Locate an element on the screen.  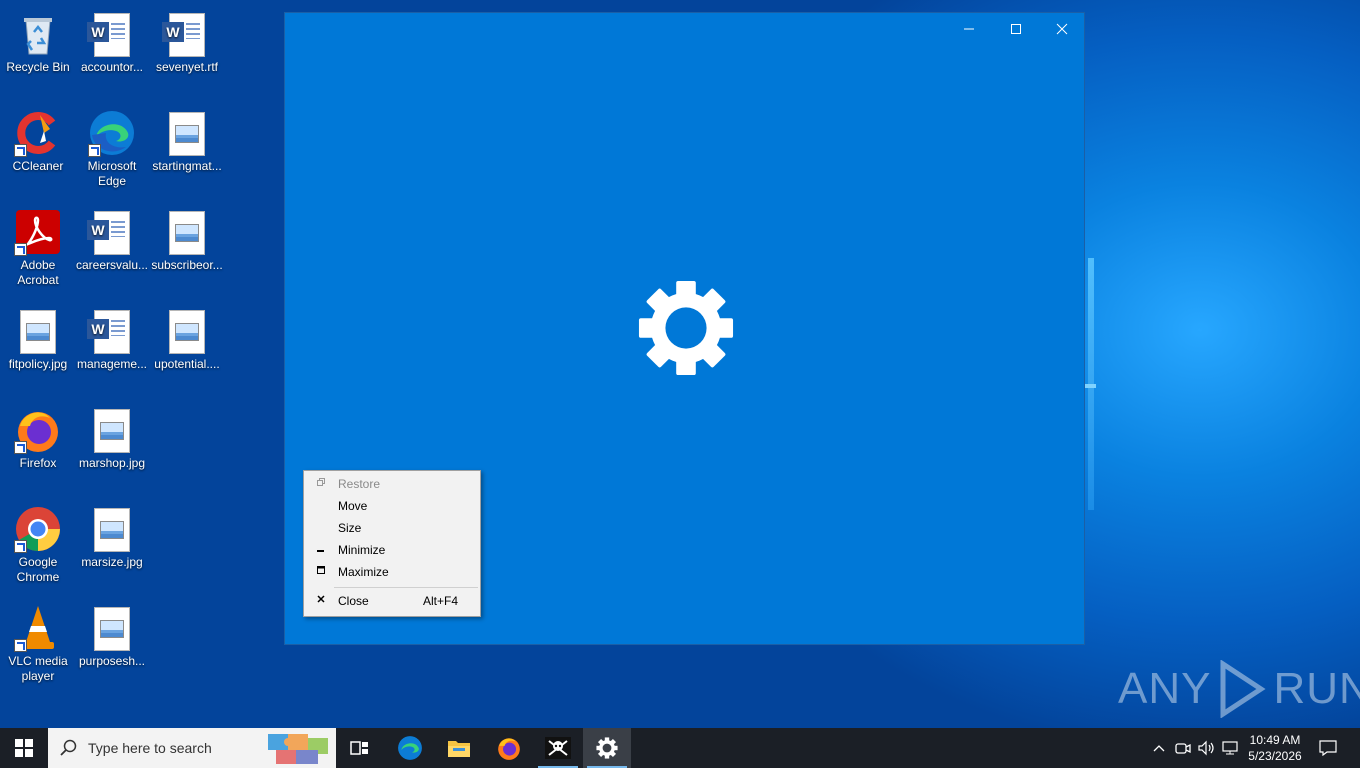
chrome-icon is located at coordinates (38, 529).